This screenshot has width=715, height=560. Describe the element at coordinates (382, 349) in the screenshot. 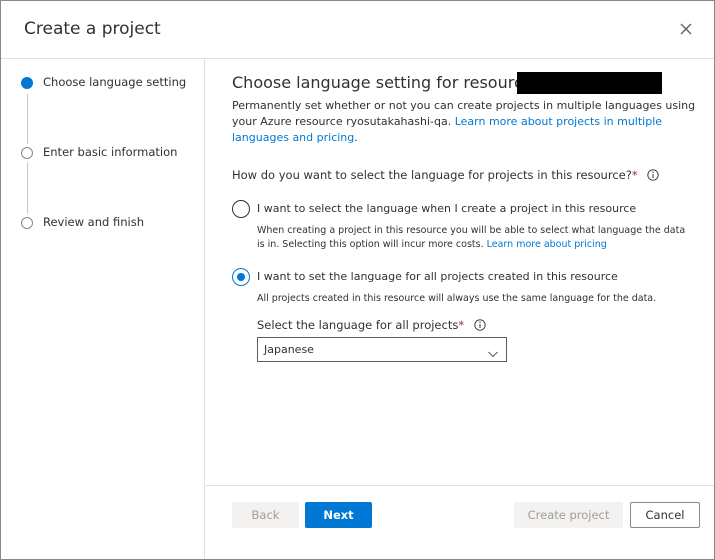

I see `language-dropdown: Japanese` at that location.